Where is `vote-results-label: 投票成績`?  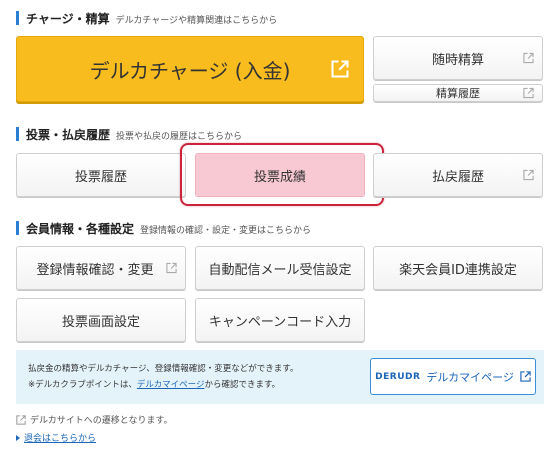
vote-results-label: 投票成績 is located at coordinates (279, 177).